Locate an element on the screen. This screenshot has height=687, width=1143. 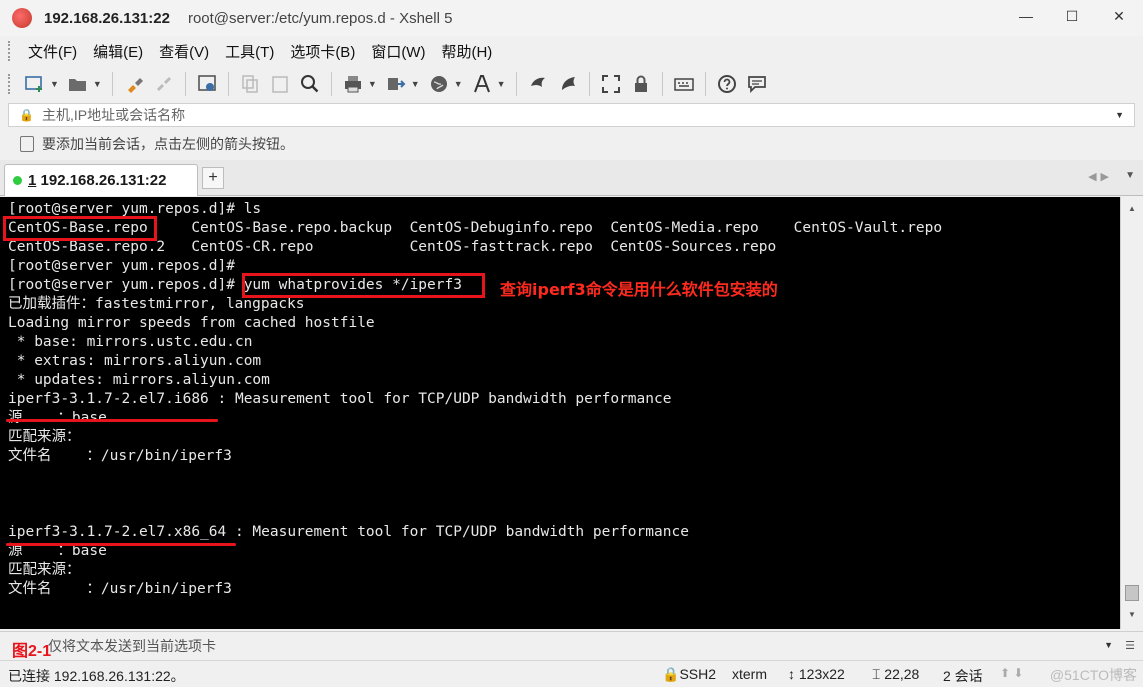
session-nav-arrows-icon: ⬆ ⬇ is located at coordinates (1011, 673).